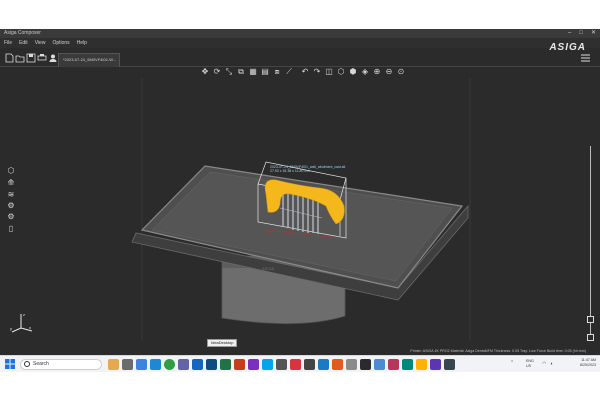 The height and width of the screenshot is (400, 600). I want to click on app-blue-icon, so click(379, 364).